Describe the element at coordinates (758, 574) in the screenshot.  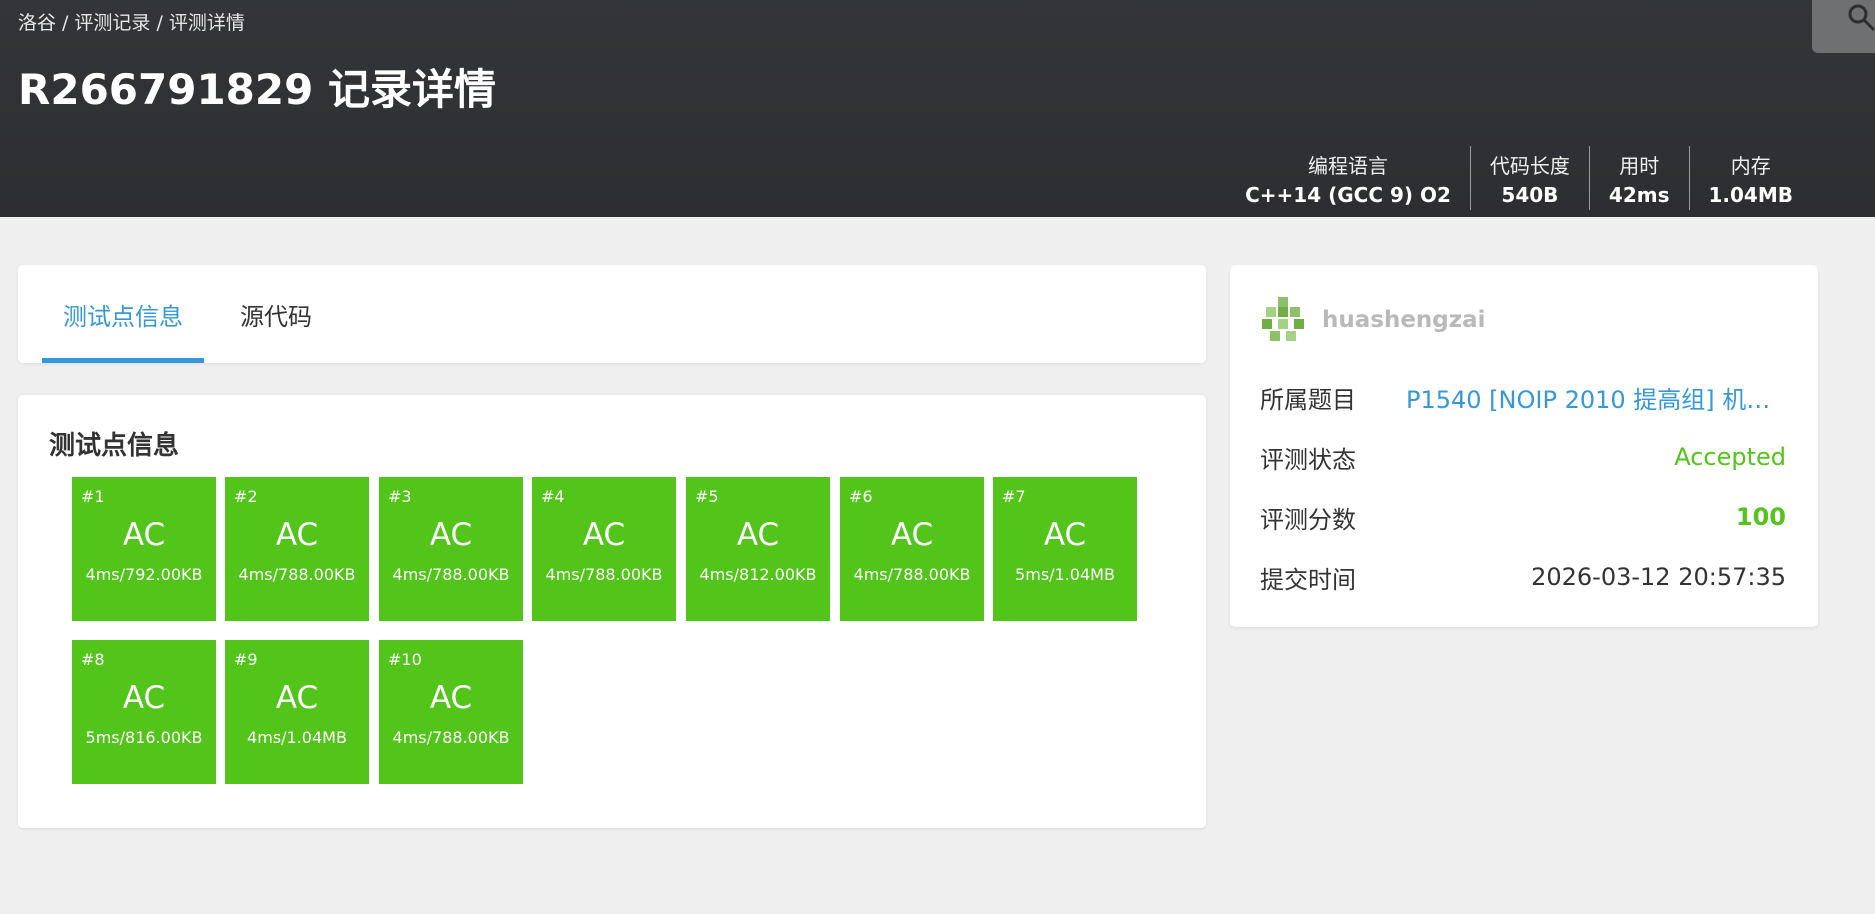
I see `case-usage: 4ms/812.00KB` at that location.